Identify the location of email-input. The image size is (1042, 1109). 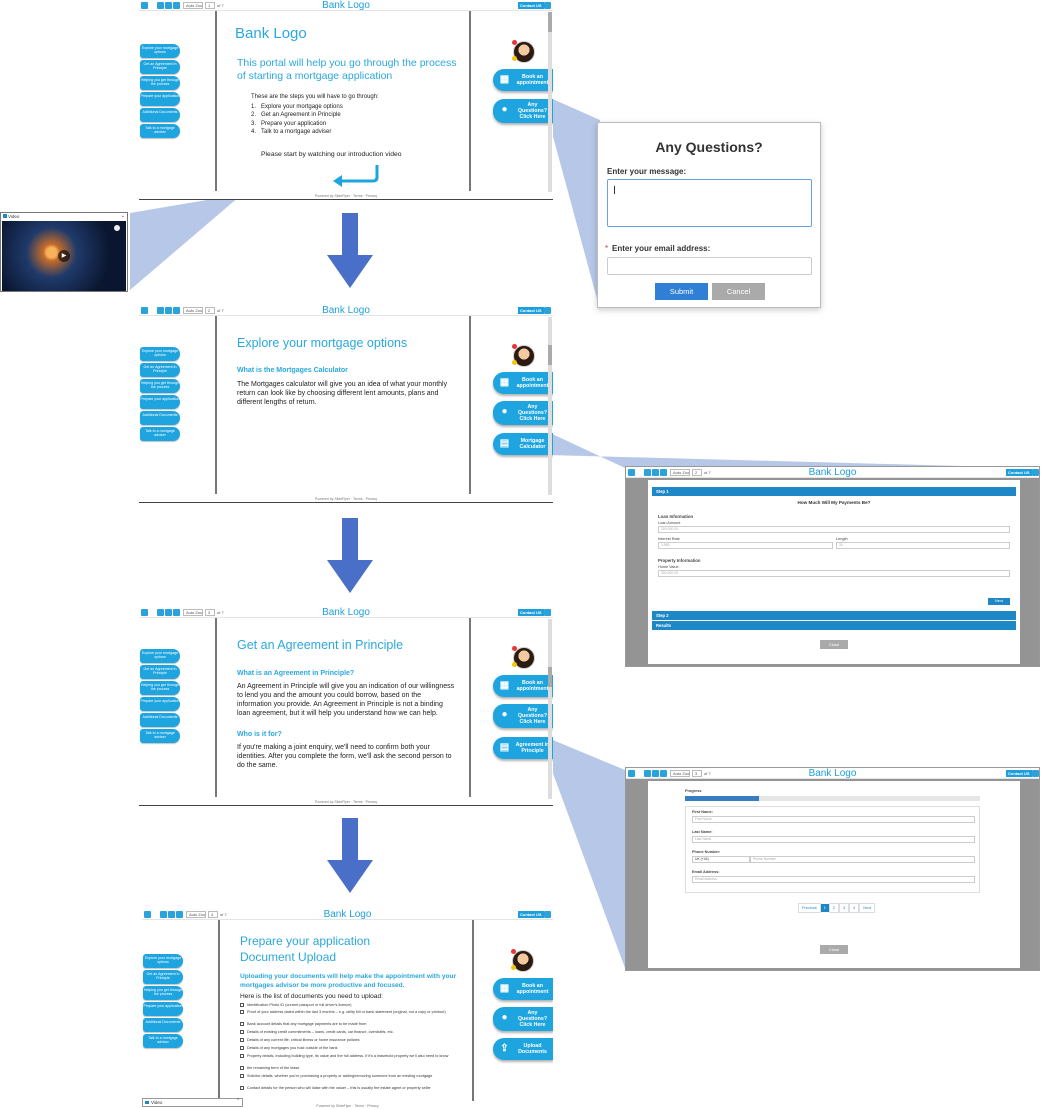
(709, 266).